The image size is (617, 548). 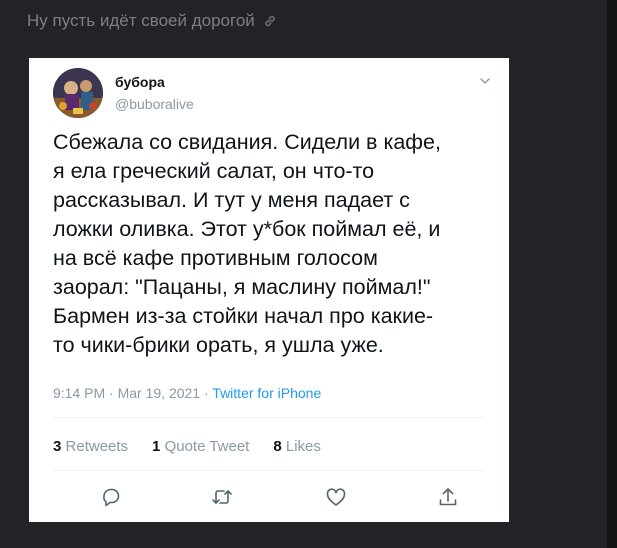 I want to click on quotes-count: 1, so click(x=156, y=446).